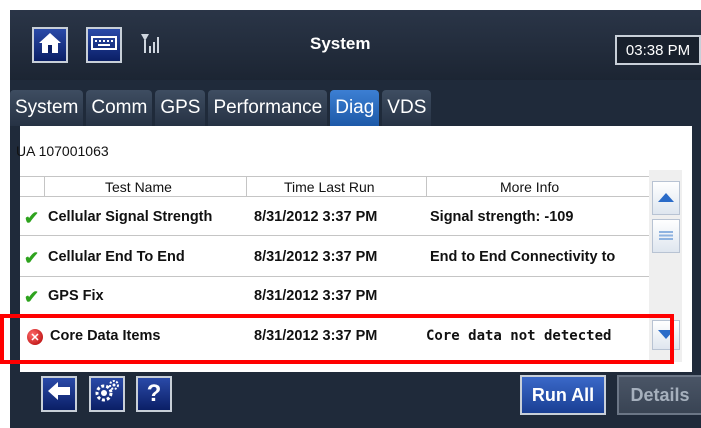 The image size is (701, 428). I want to click on scroll-thumb-icon, so click(666, 236).